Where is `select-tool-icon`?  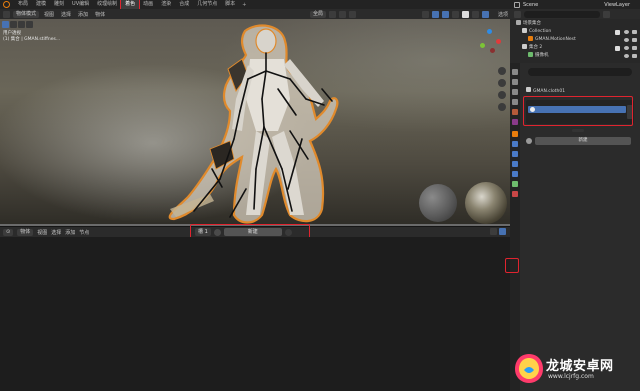 select-tool-icon is located at coordinates (5, 24).